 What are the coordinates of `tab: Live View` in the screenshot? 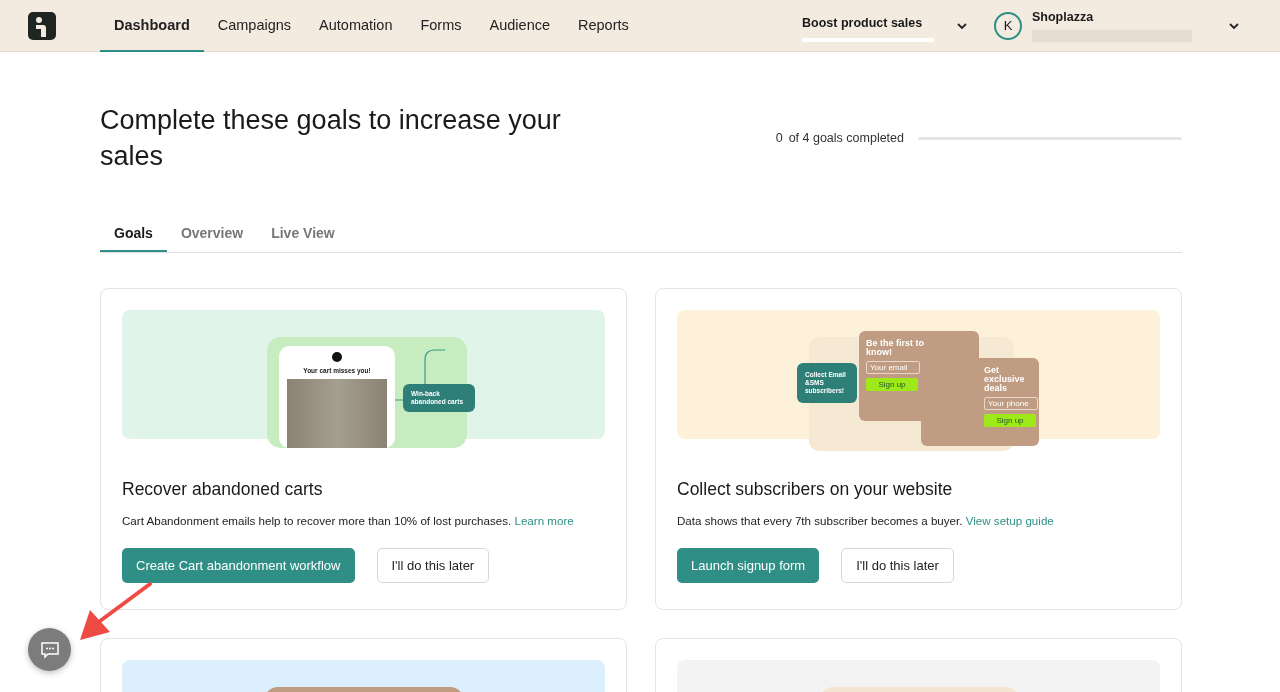 It's located at (303, 234).